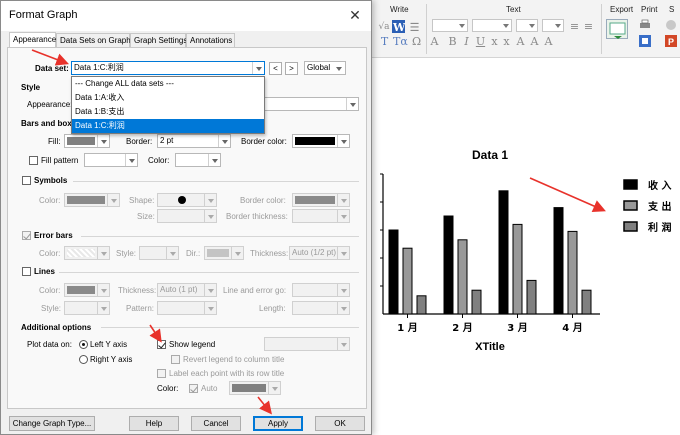  What do you see at coordinates (506, 41) in the screenshot?
I see `subscript-button: x` at bounding box center [506, 41].